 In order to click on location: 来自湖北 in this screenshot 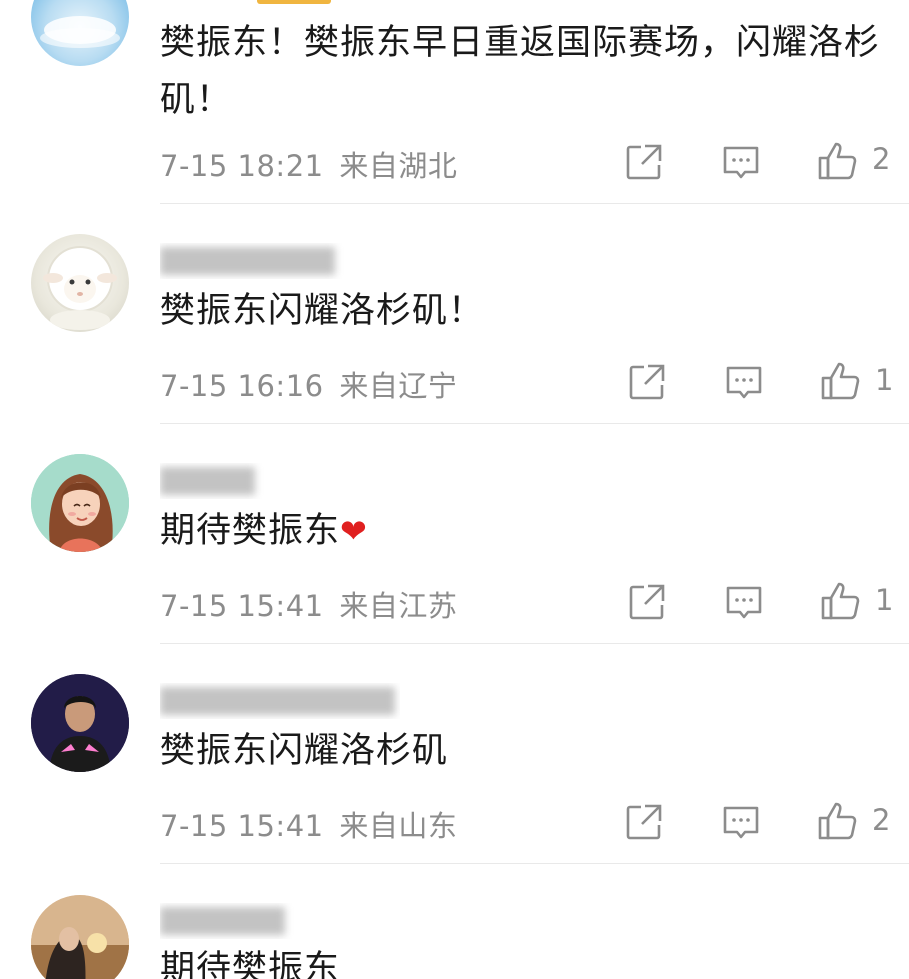, I will do `click(398, 166)`.